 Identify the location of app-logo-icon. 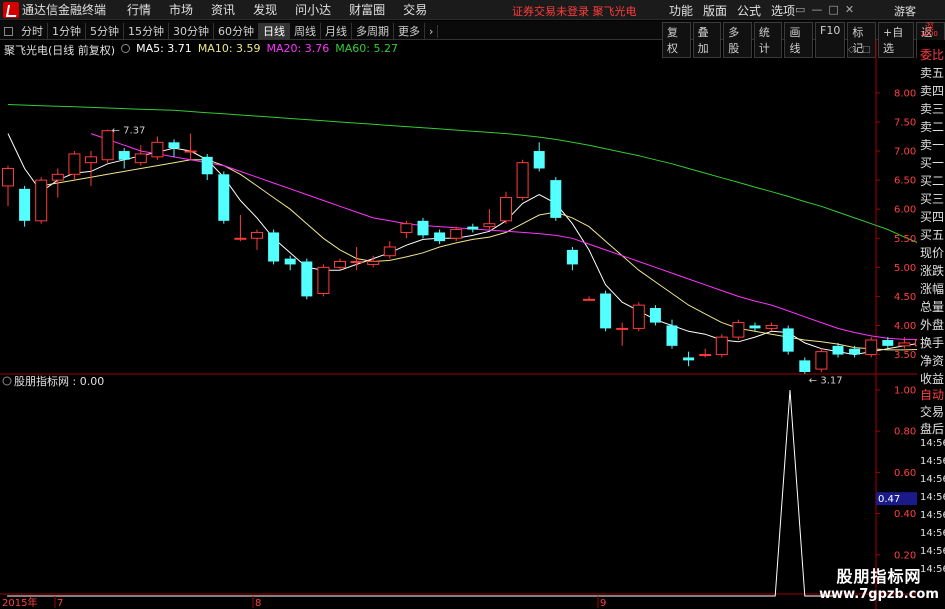
(11, 9).